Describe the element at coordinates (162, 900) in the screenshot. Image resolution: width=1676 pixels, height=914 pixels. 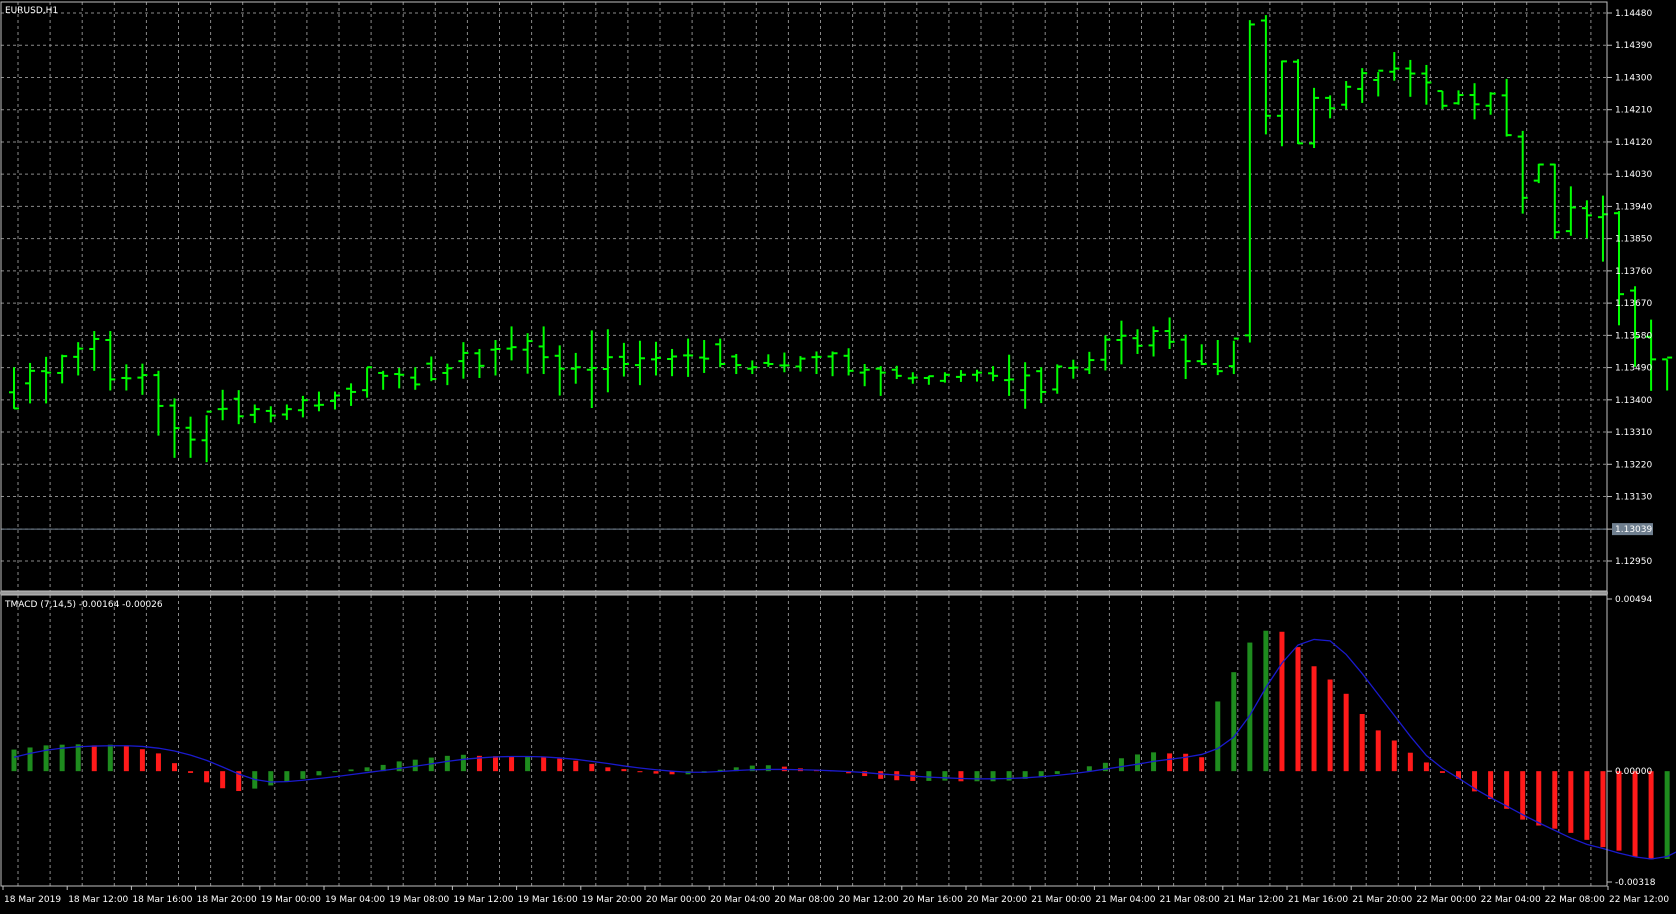
I see `time-tick-label: 18 Mar 16:00` at that location.